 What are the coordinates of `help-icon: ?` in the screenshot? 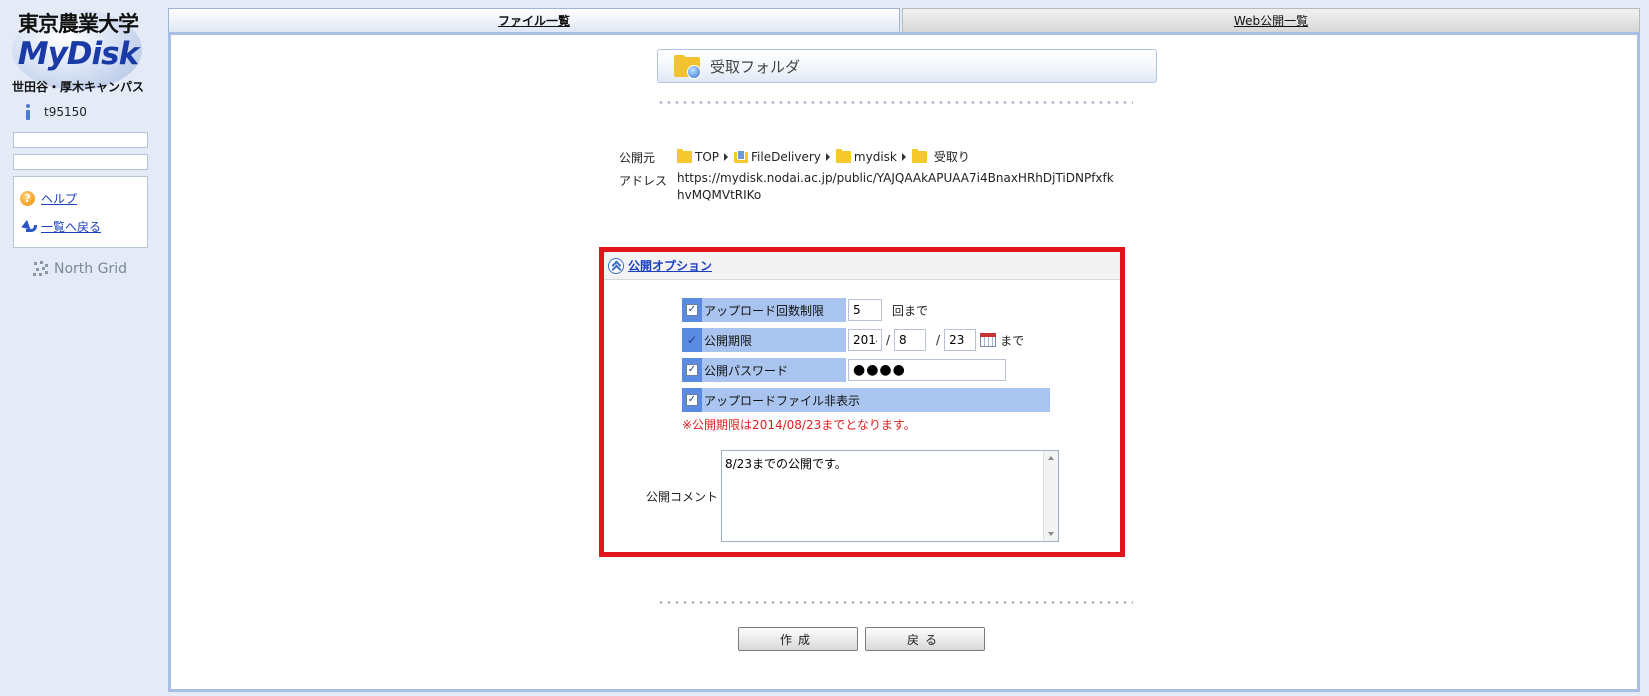 It's located at (27, 198).